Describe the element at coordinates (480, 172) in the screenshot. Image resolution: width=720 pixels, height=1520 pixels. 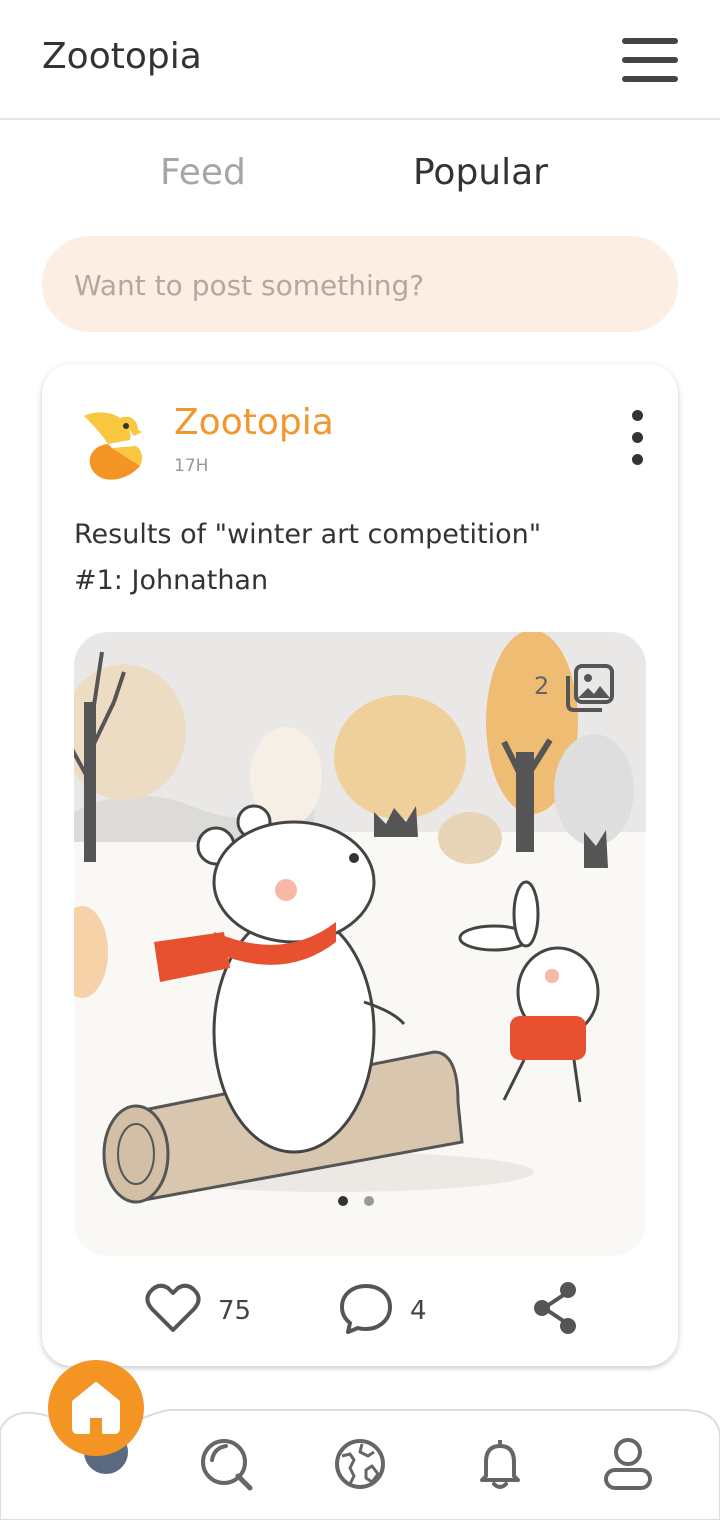
I see `tab-popular: Popular` at that location.